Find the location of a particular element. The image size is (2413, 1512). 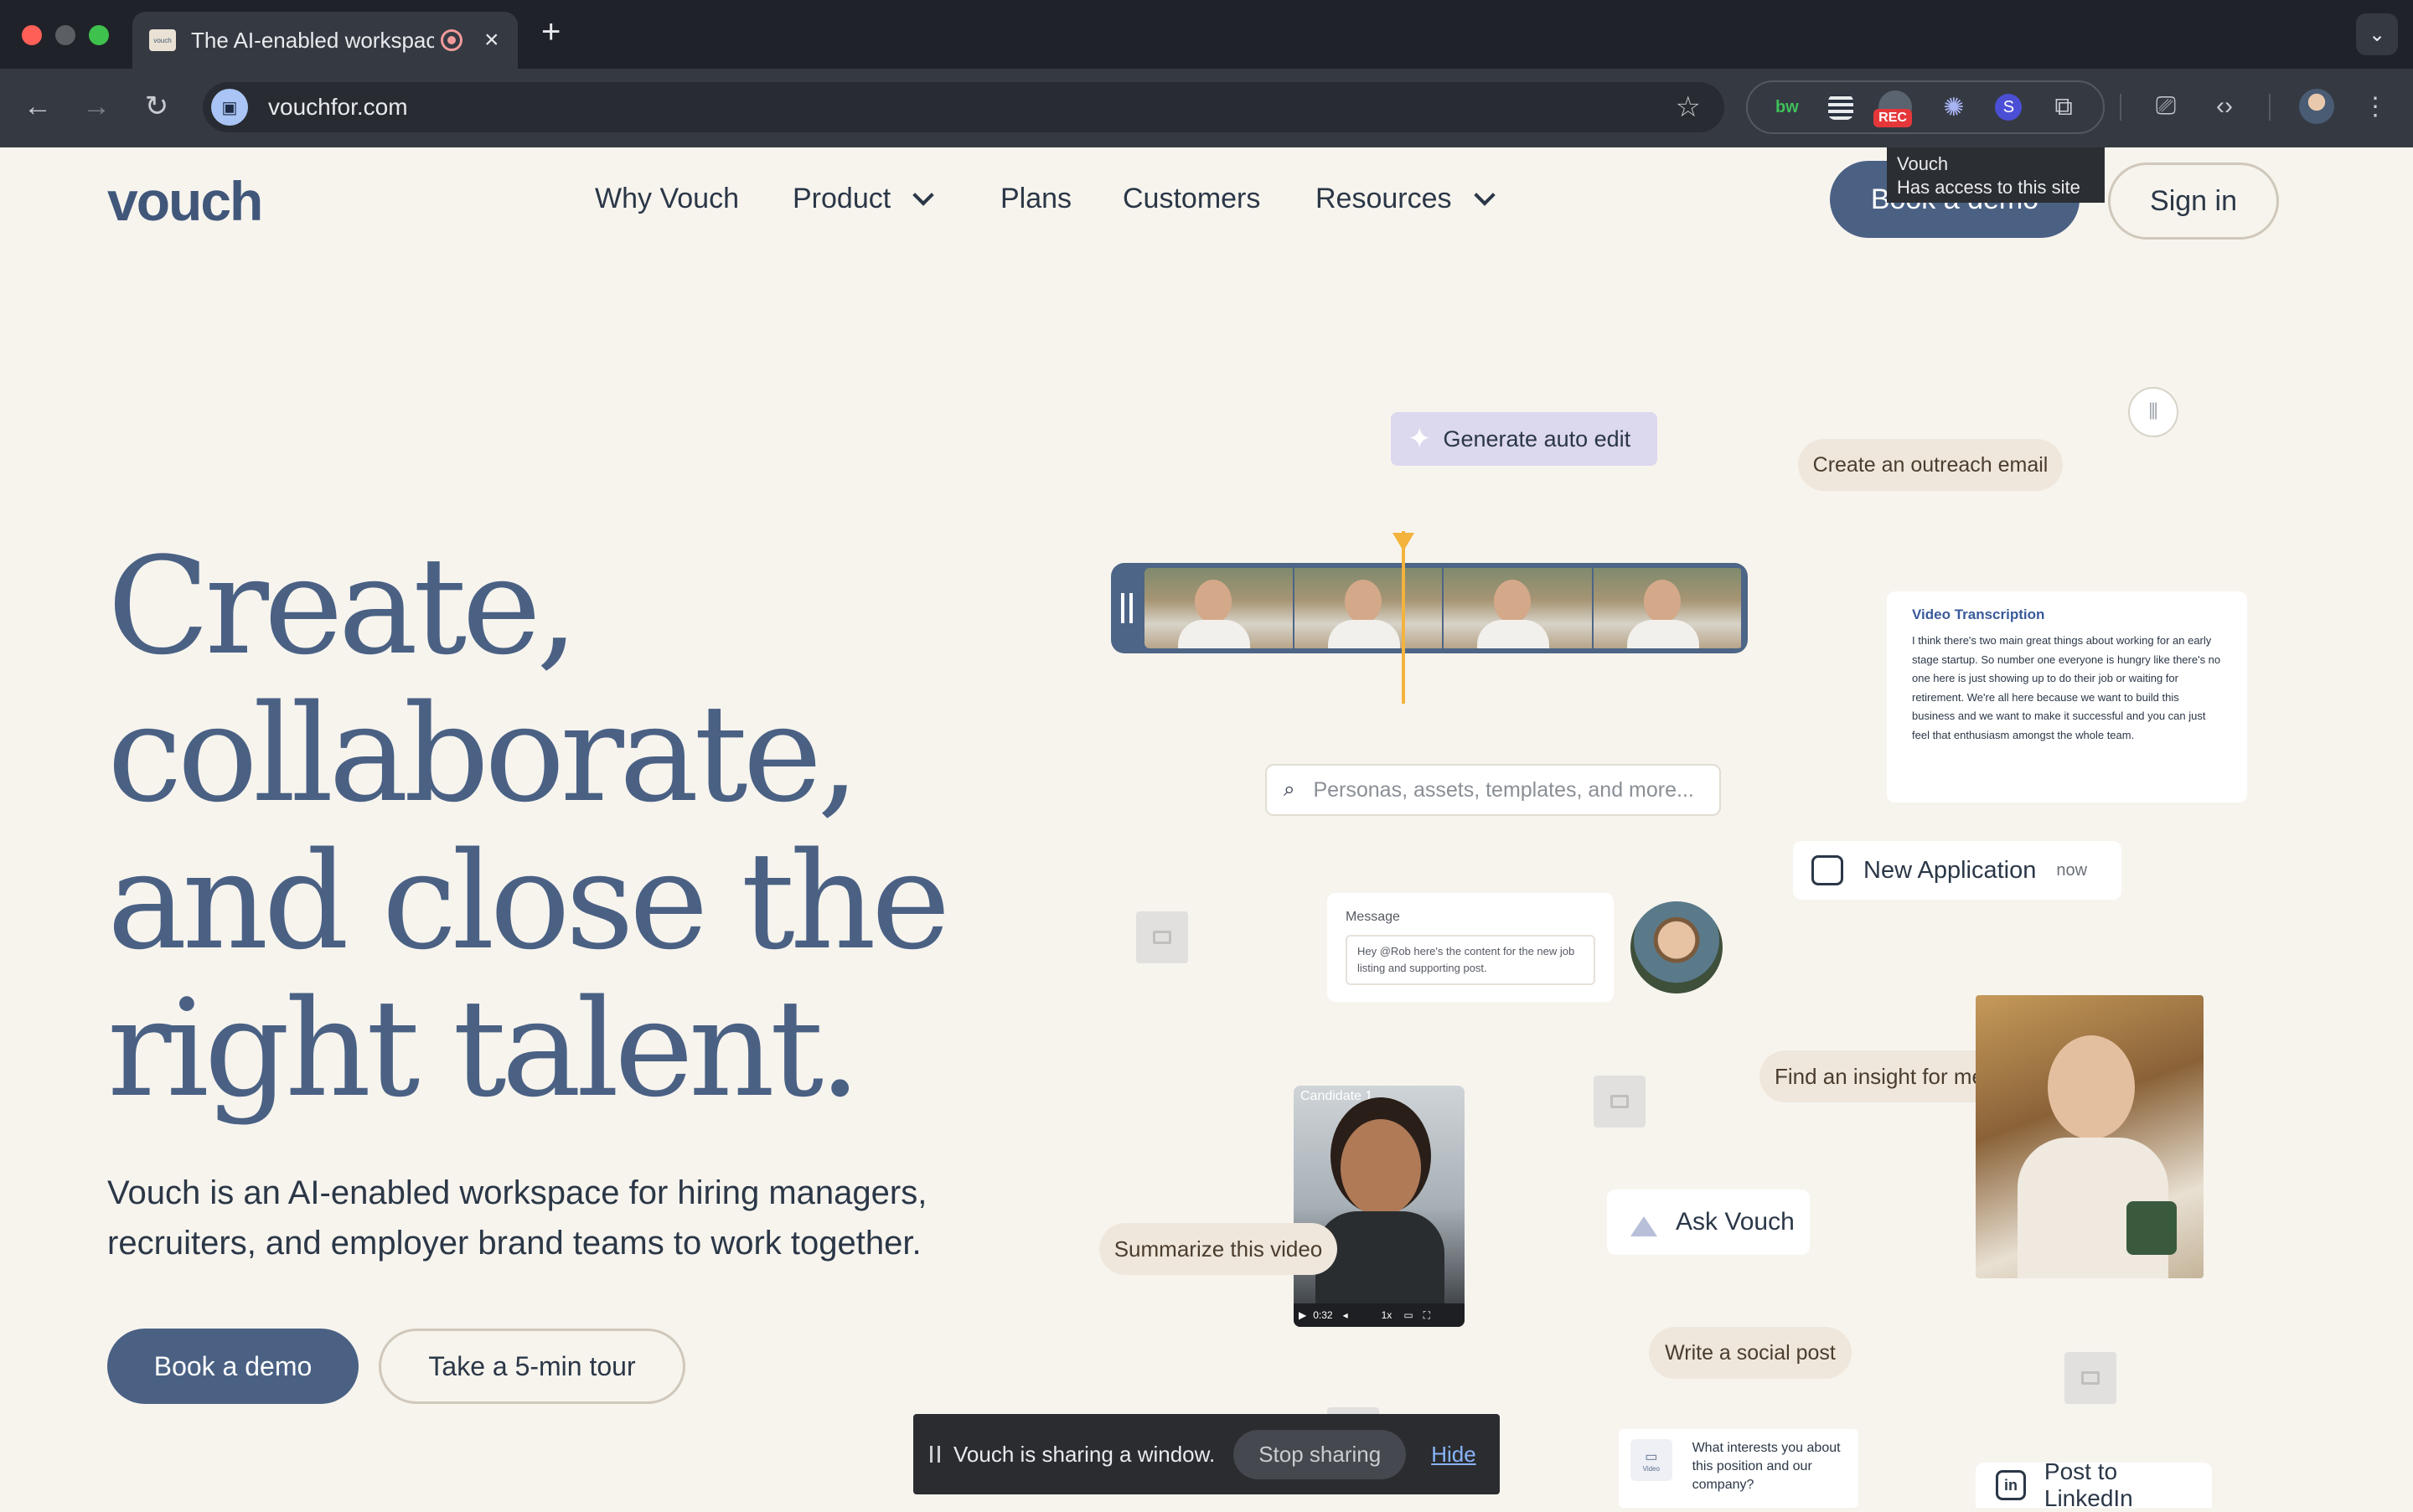

audio-wave-icon: ⦀ is located at coordinates (2153, 412).